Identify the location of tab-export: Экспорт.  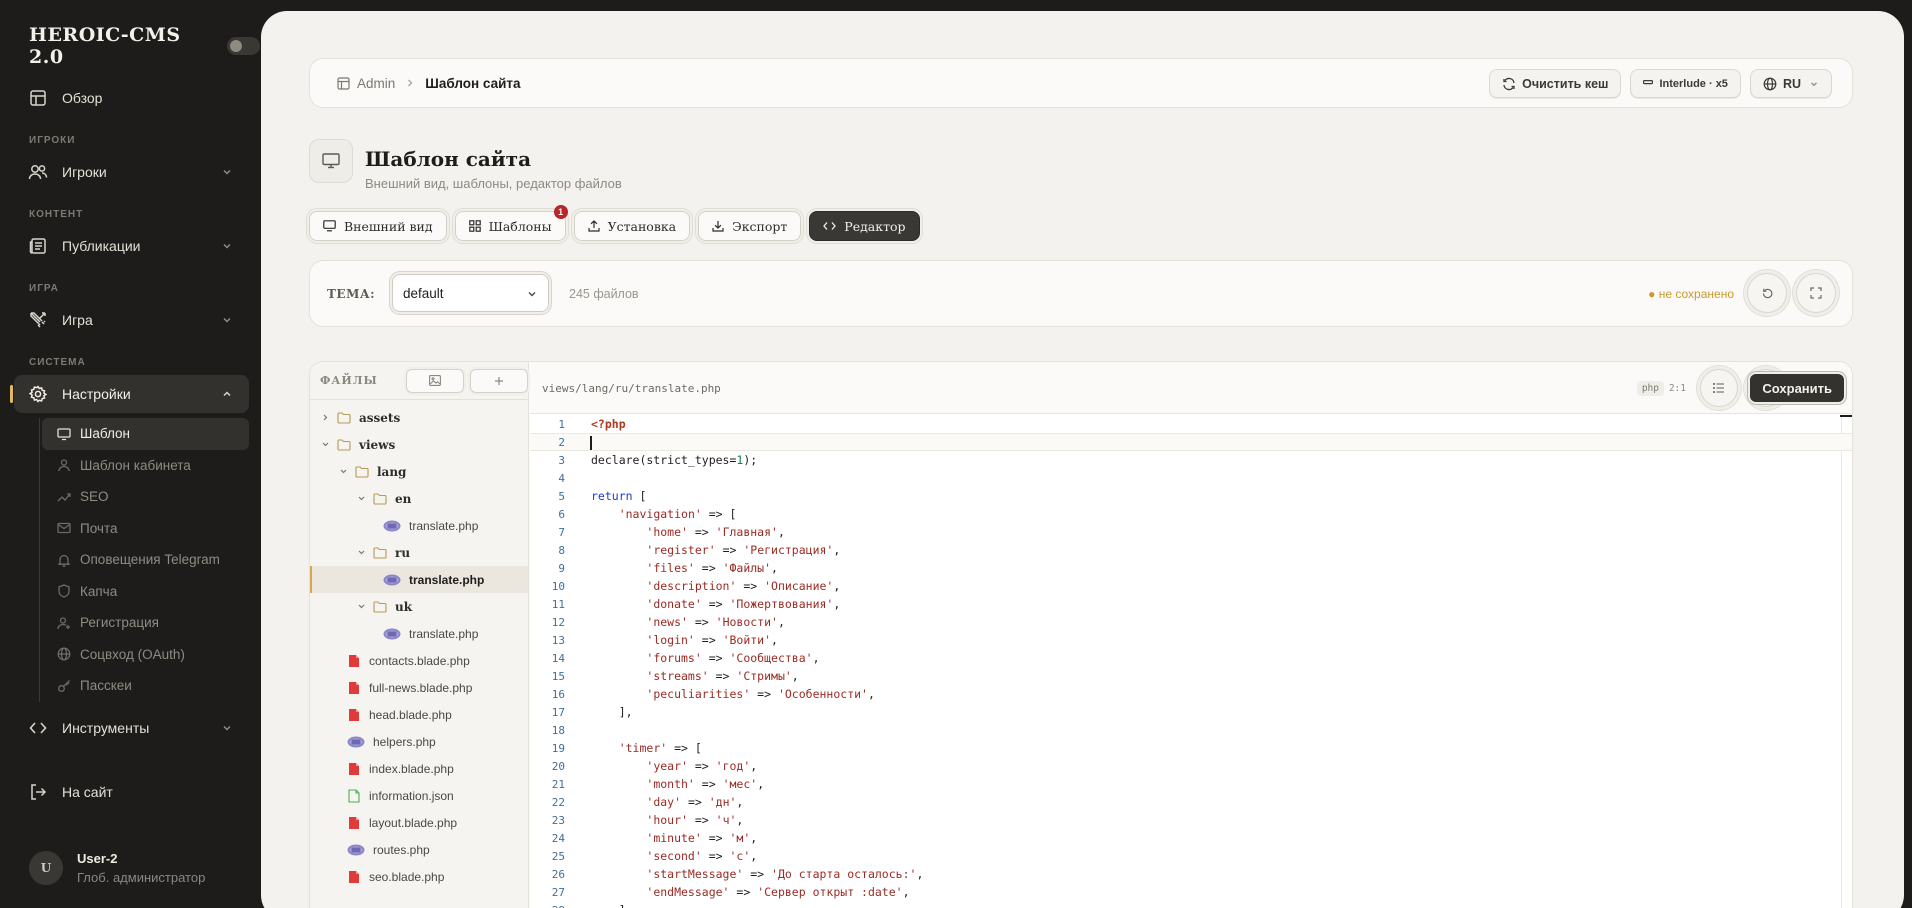
(750, 226).